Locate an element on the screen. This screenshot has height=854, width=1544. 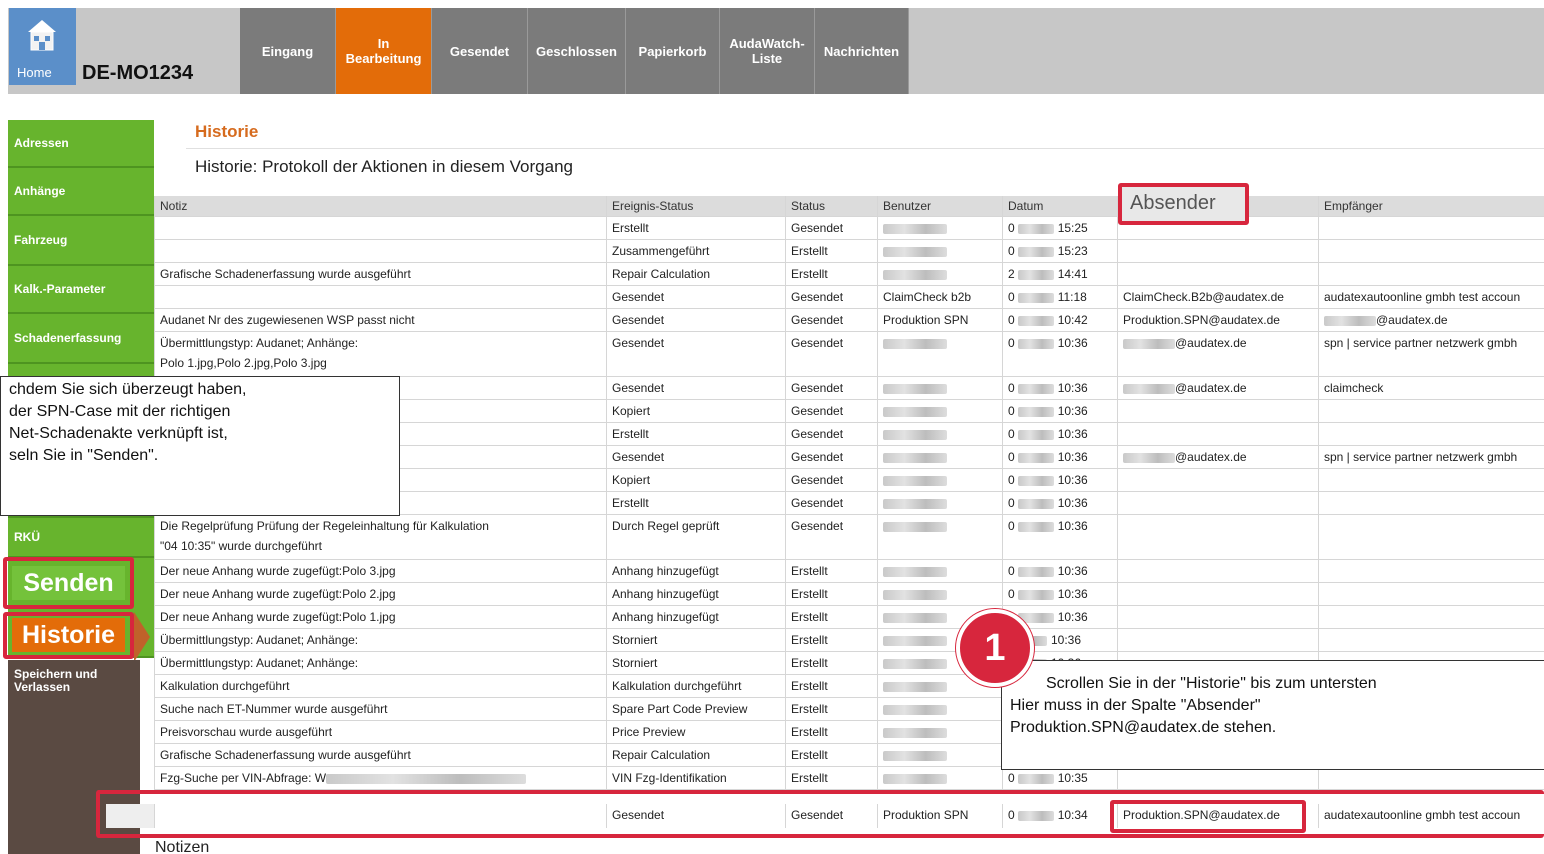
cell-notiz: Übermittlungstyp: Audanet; Anhänge: is located at coordinates (380, 663).